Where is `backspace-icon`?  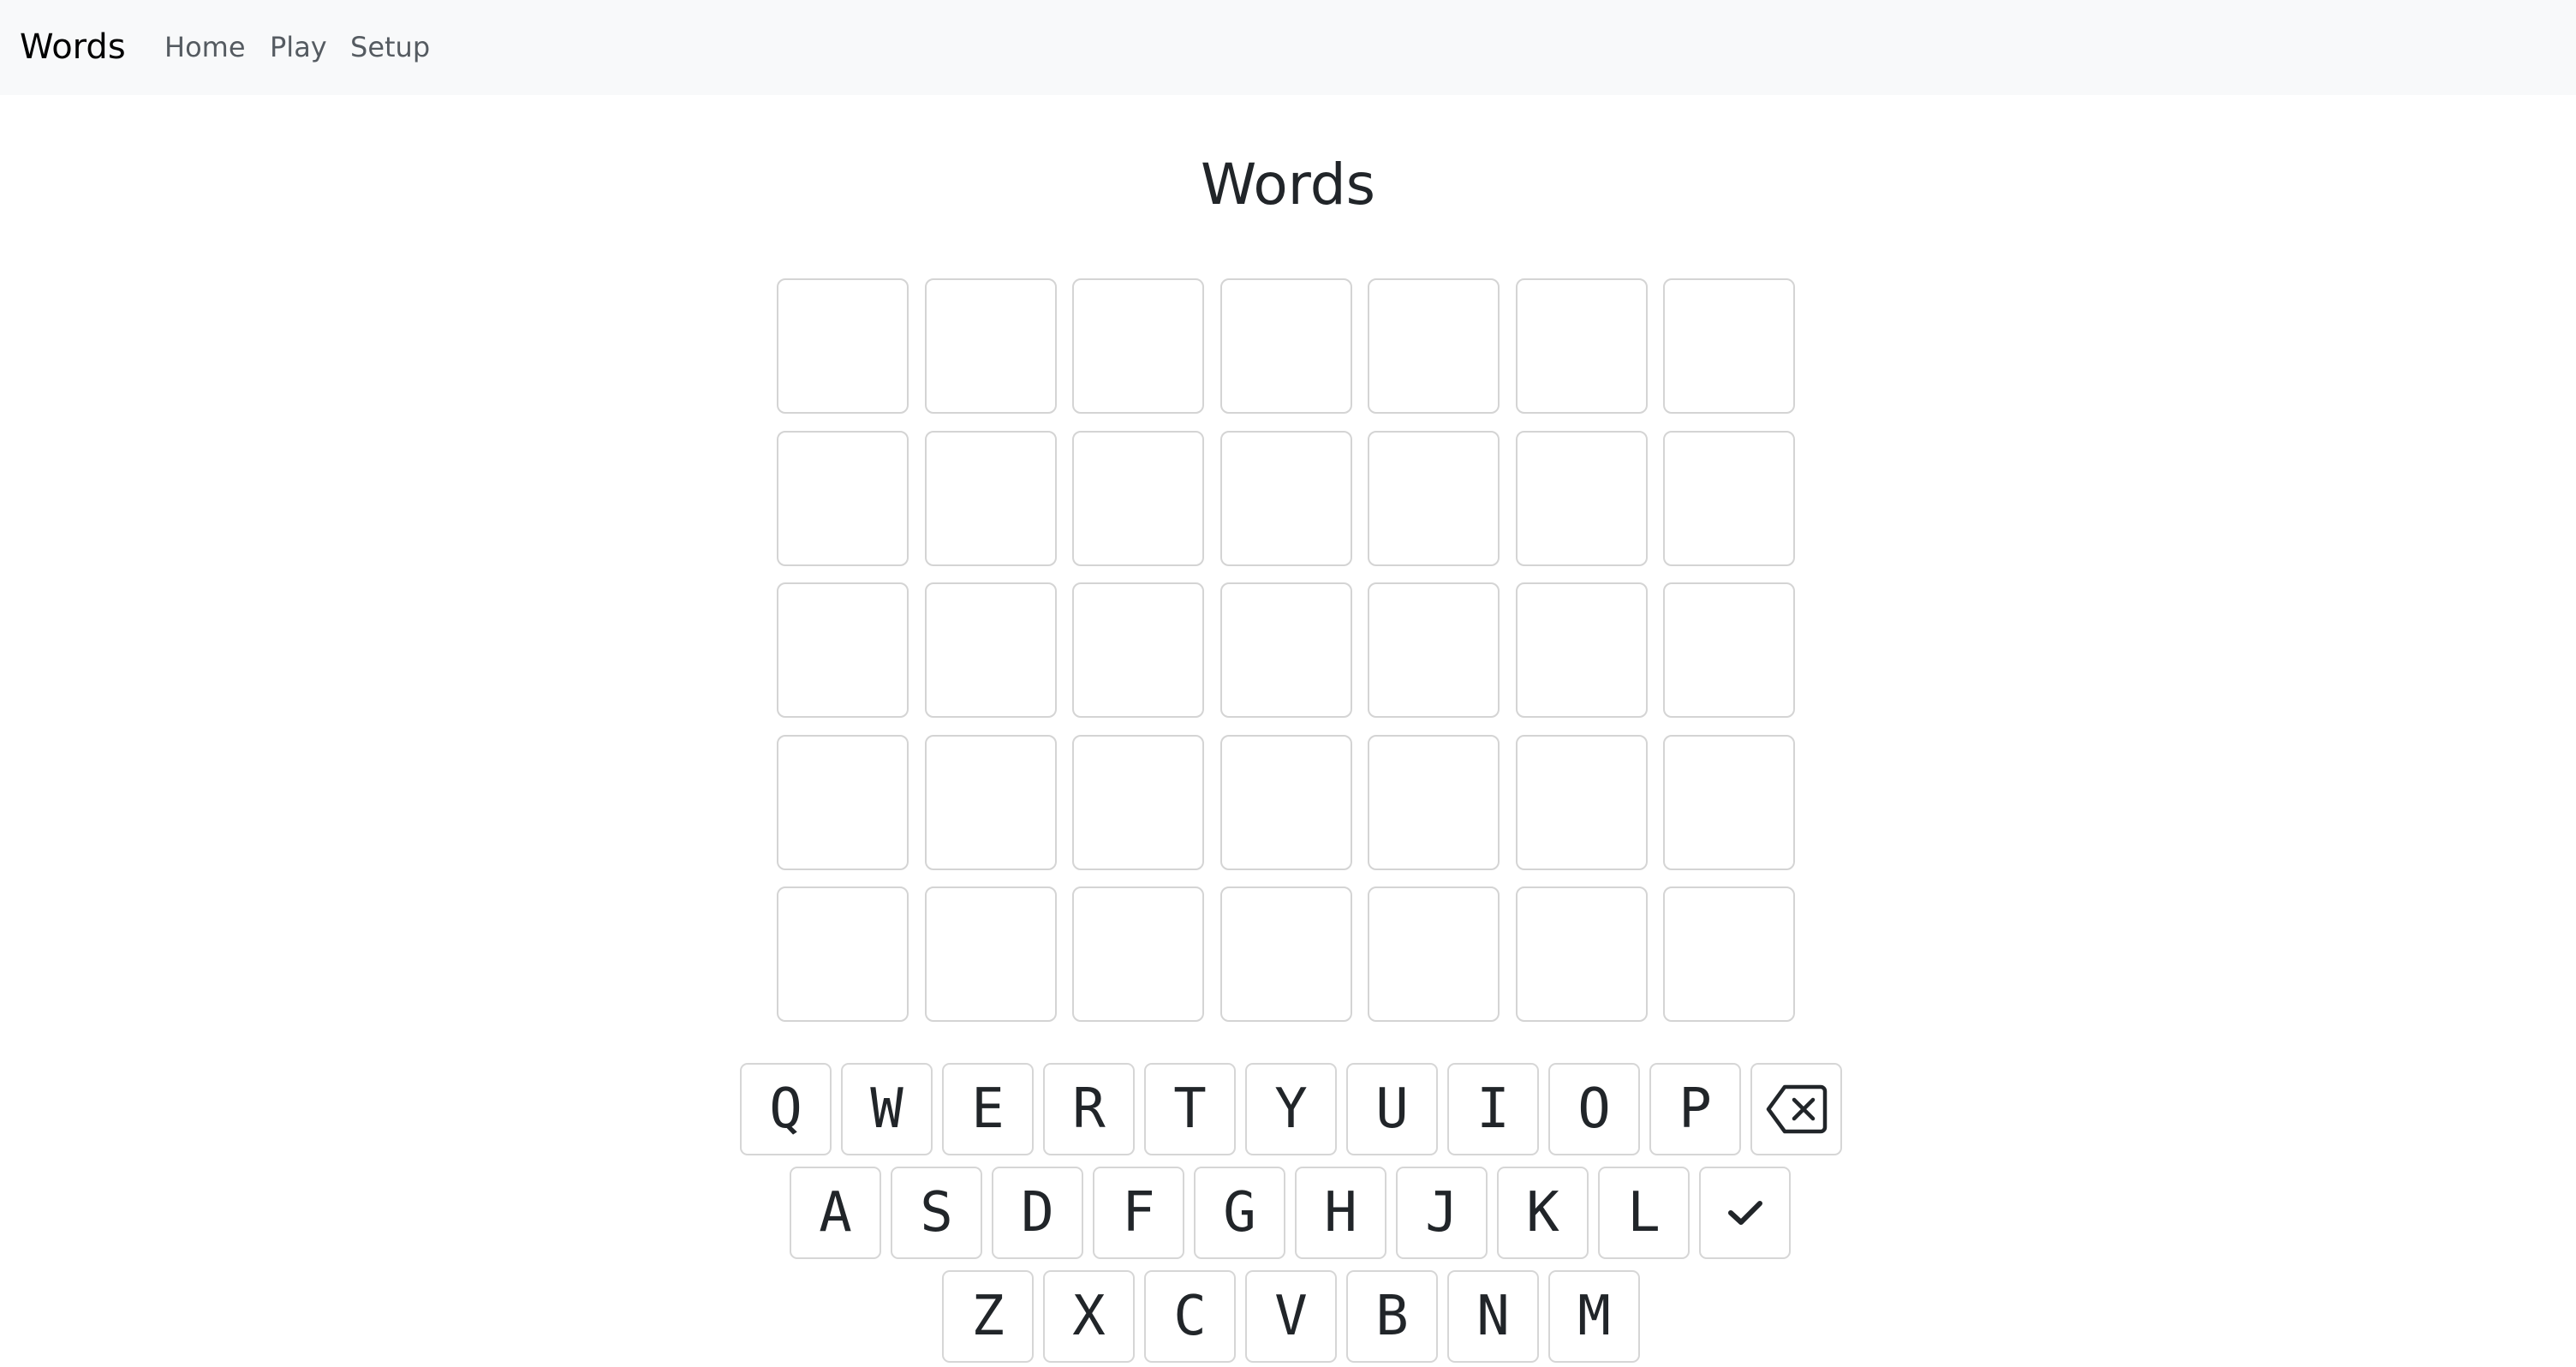
backspace-icon is located at coordinates (1797, 1109).